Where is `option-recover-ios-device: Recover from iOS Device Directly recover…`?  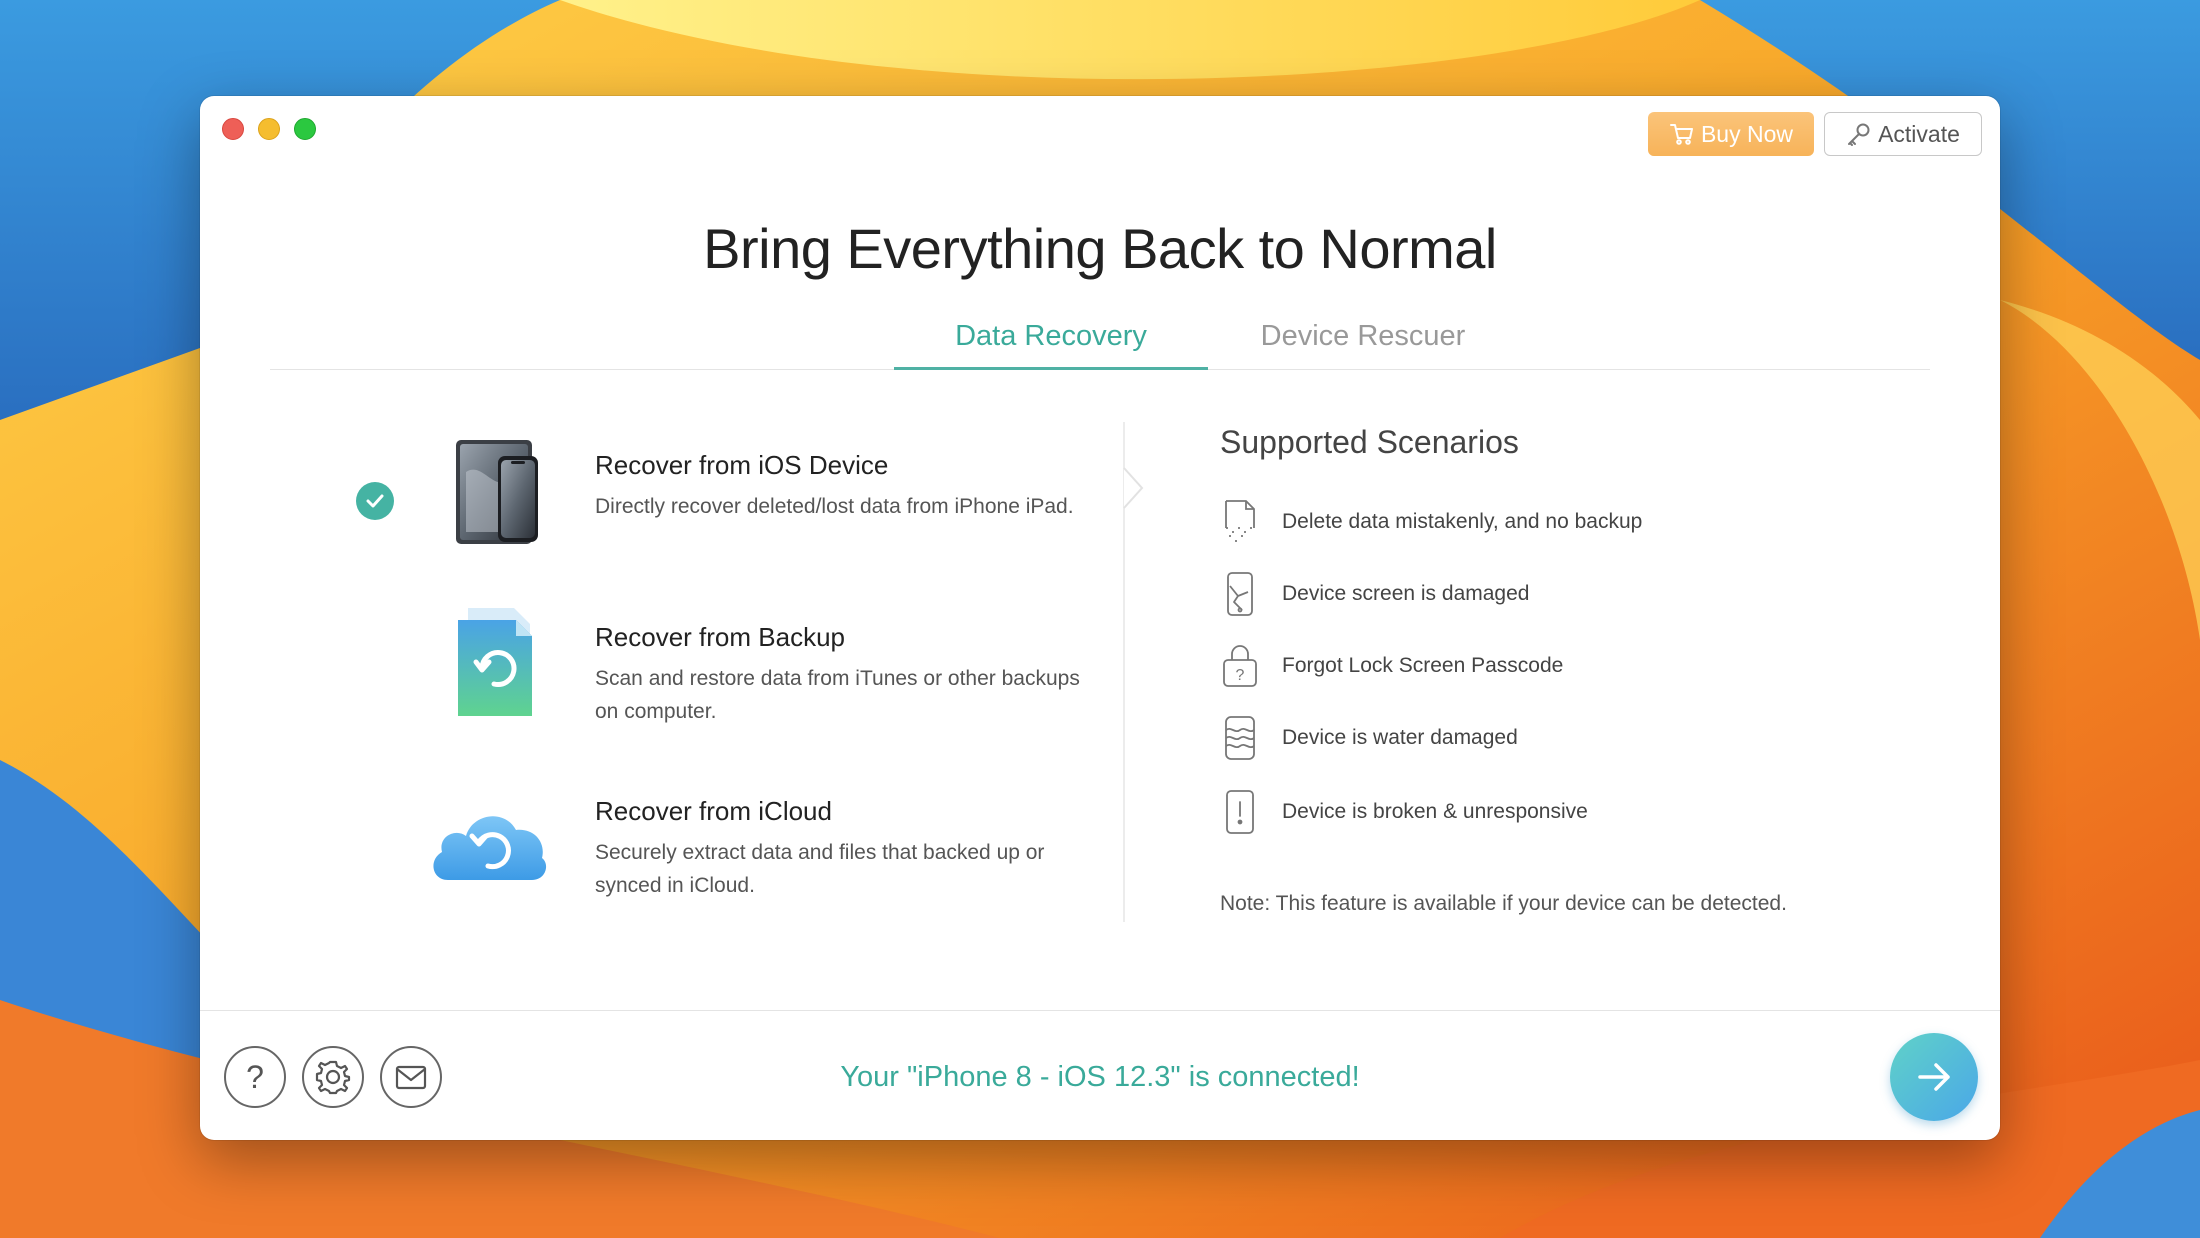
option-recover-ios-device: Recover from iOS Device Directly recover… is located at coordinates (650, 502).